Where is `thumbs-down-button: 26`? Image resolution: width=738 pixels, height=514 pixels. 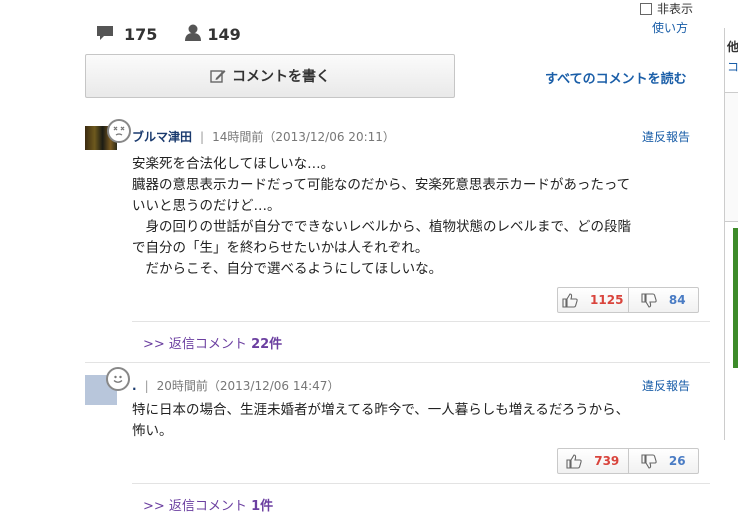
thumbs-down-button: 26 is located at coordinates (664, 461).